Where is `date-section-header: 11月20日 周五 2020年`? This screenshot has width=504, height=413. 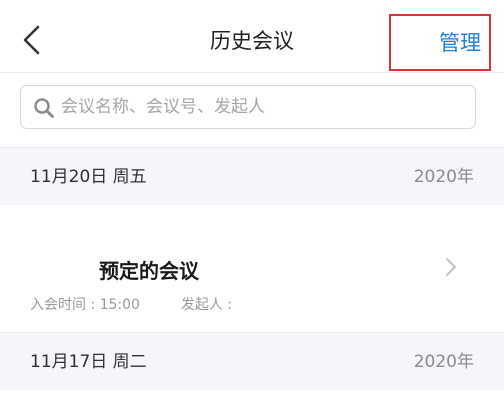 date-section-header: 11月20日 周五 2020年 is located at coordinates (252, 176).